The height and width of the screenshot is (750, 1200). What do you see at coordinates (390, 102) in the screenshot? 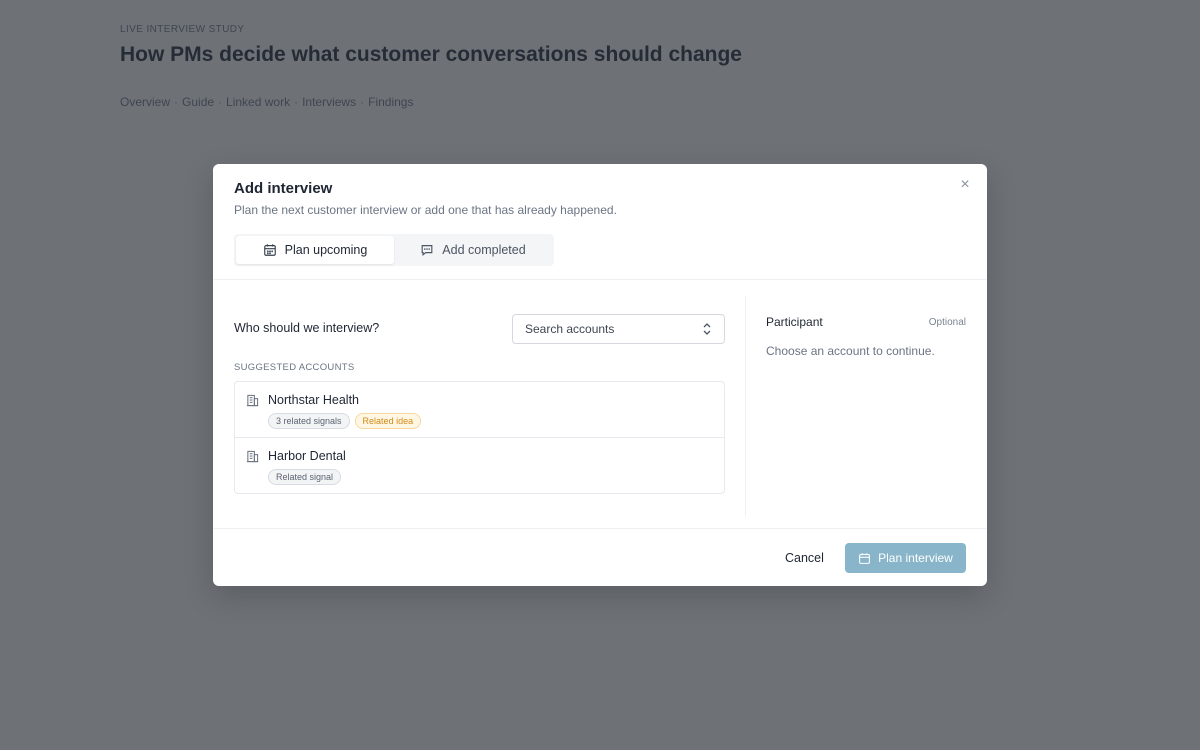
I see `nav-item-findings: Findings` at bounding box center [390, 102].